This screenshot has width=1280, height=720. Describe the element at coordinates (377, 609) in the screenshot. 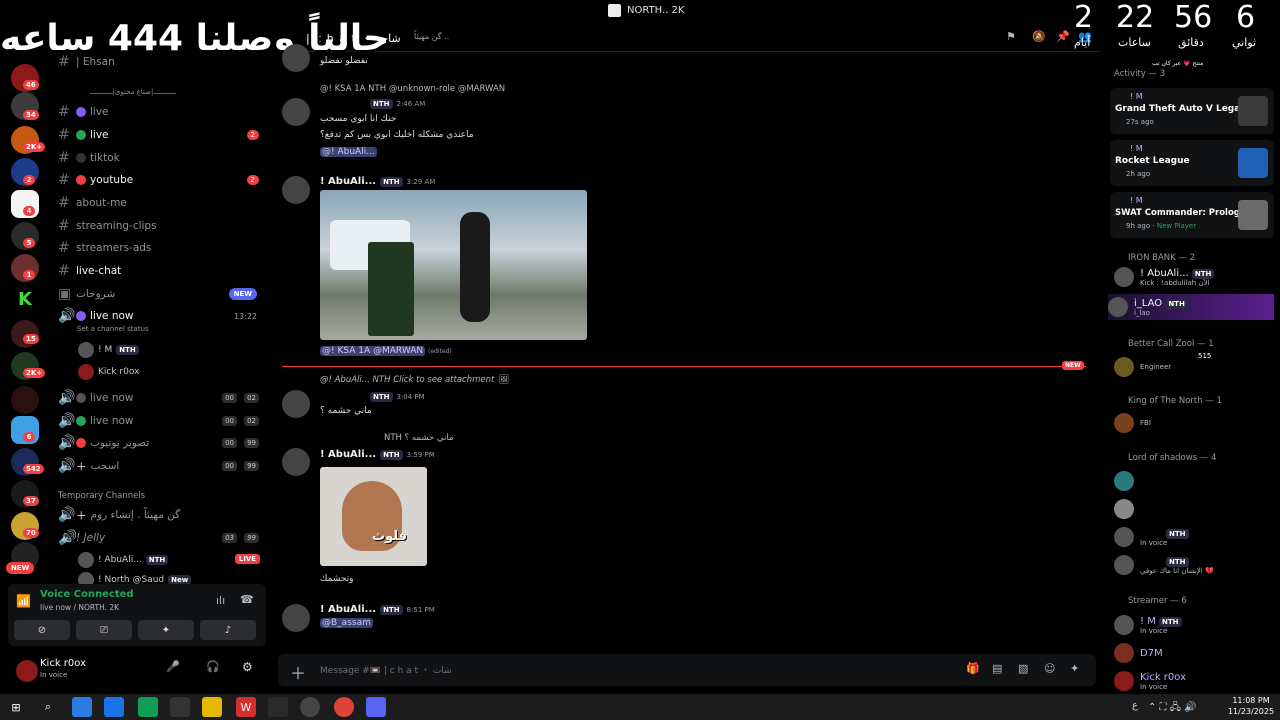

I see `message-author: ! AbuAli... NTH 8:51 PM` at that location.